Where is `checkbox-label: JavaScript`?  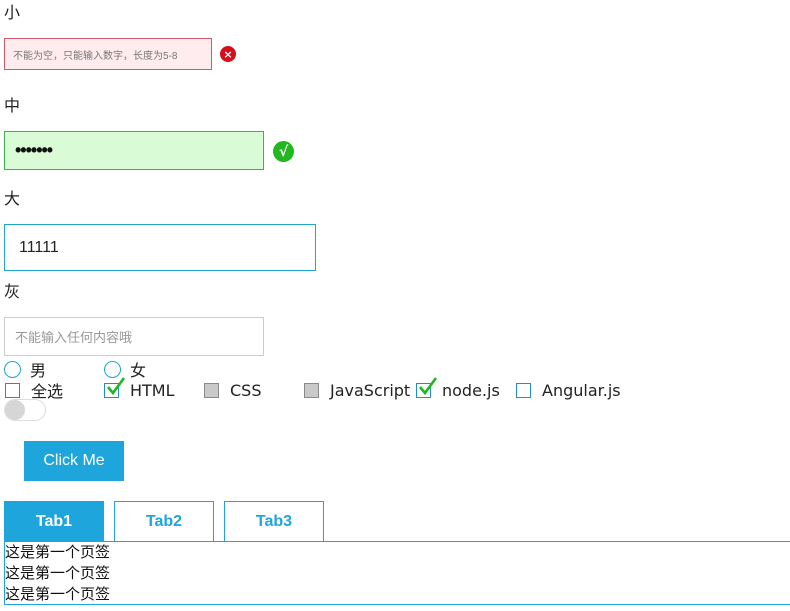 checkbox-label: JavaScript is located at coordinates (370, 390).